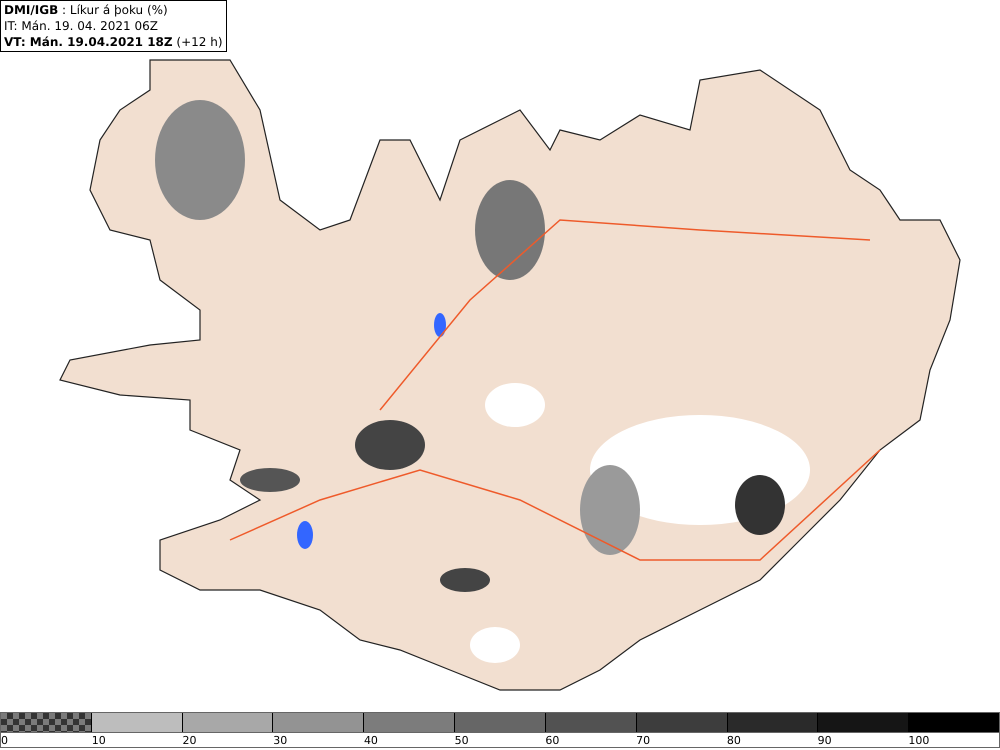  I want to click on legend-label: 80, so click(733, 740).